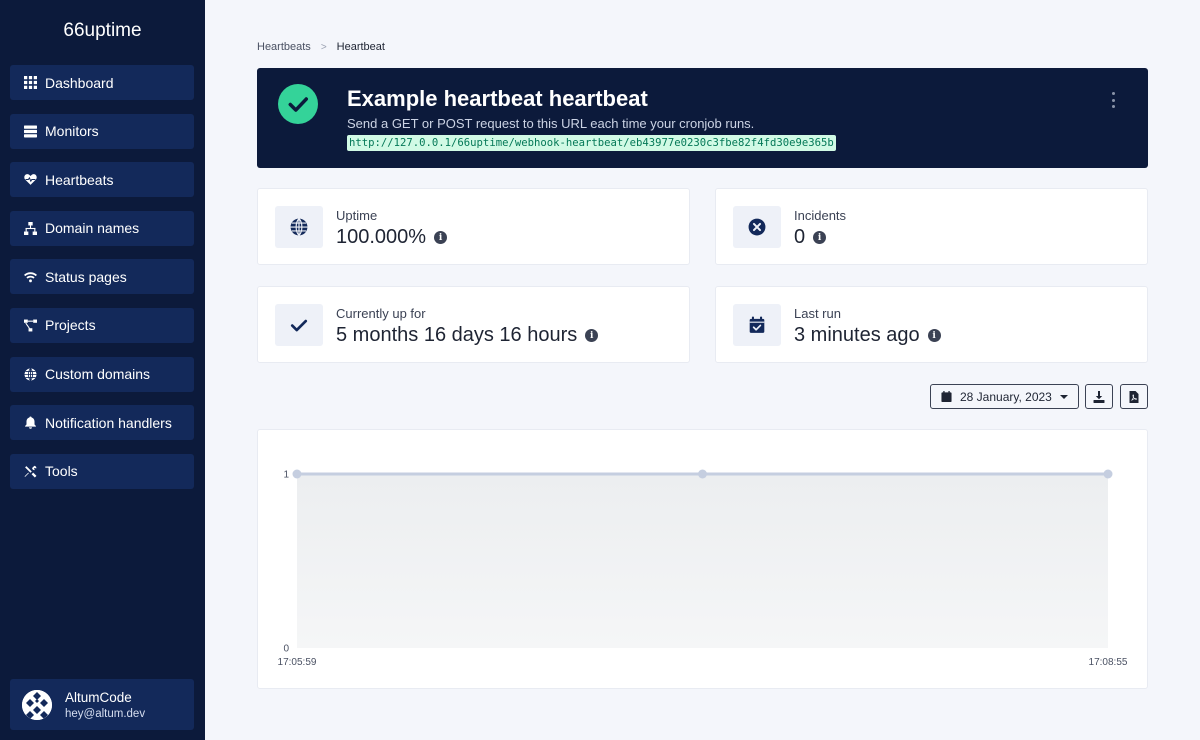  I want to click on breadcrumb: Heartbeats > Heartbeat, so click(321, 47).